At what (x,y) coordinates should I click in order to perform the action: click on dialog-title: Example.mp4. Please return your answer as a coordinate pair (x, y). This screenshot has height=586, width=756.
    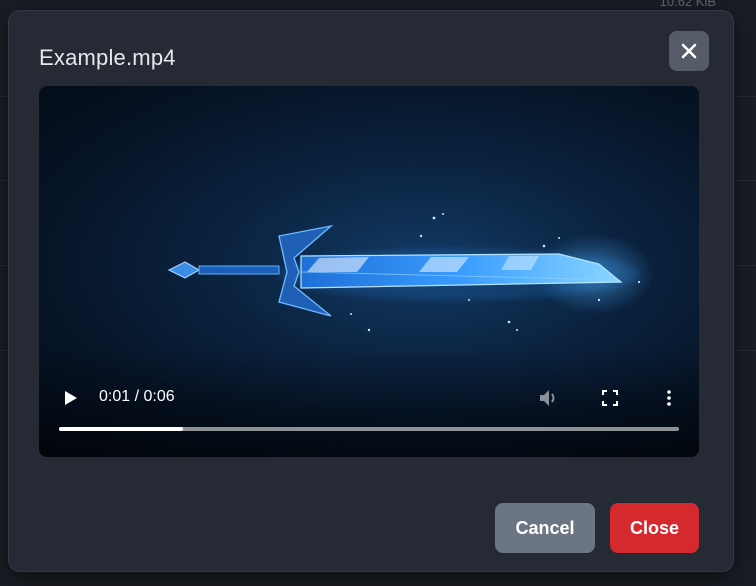
    Looking at the image, I should click on (107, 57).